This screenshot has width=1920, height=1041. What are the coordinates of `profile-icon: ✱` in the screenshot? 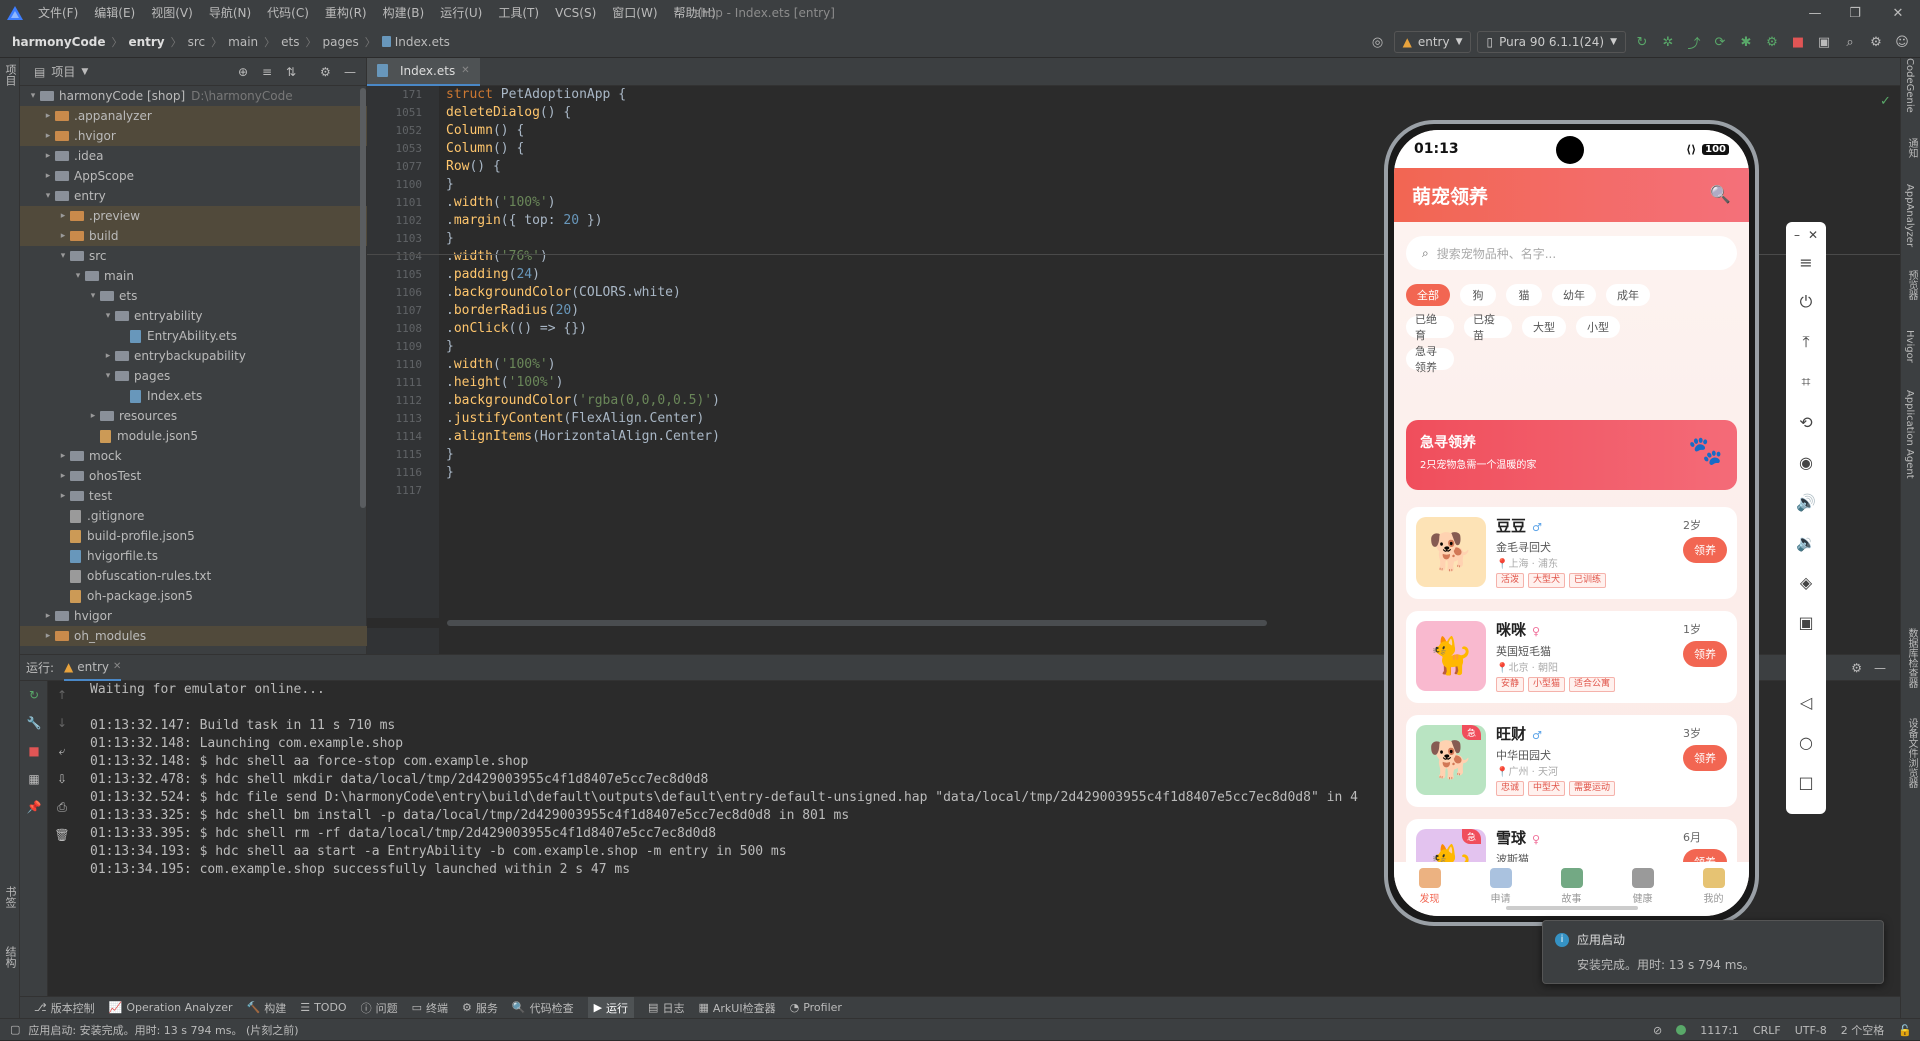 It's located at (1746, 42).